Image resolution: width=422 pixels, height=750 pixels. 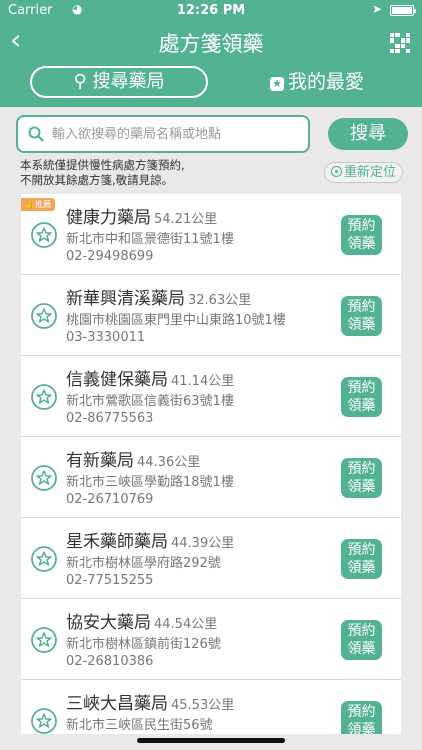 What do you see at coordinates (211, 740) in the screenshot?
I see `home-indicator` at bounding box center [211, 740].